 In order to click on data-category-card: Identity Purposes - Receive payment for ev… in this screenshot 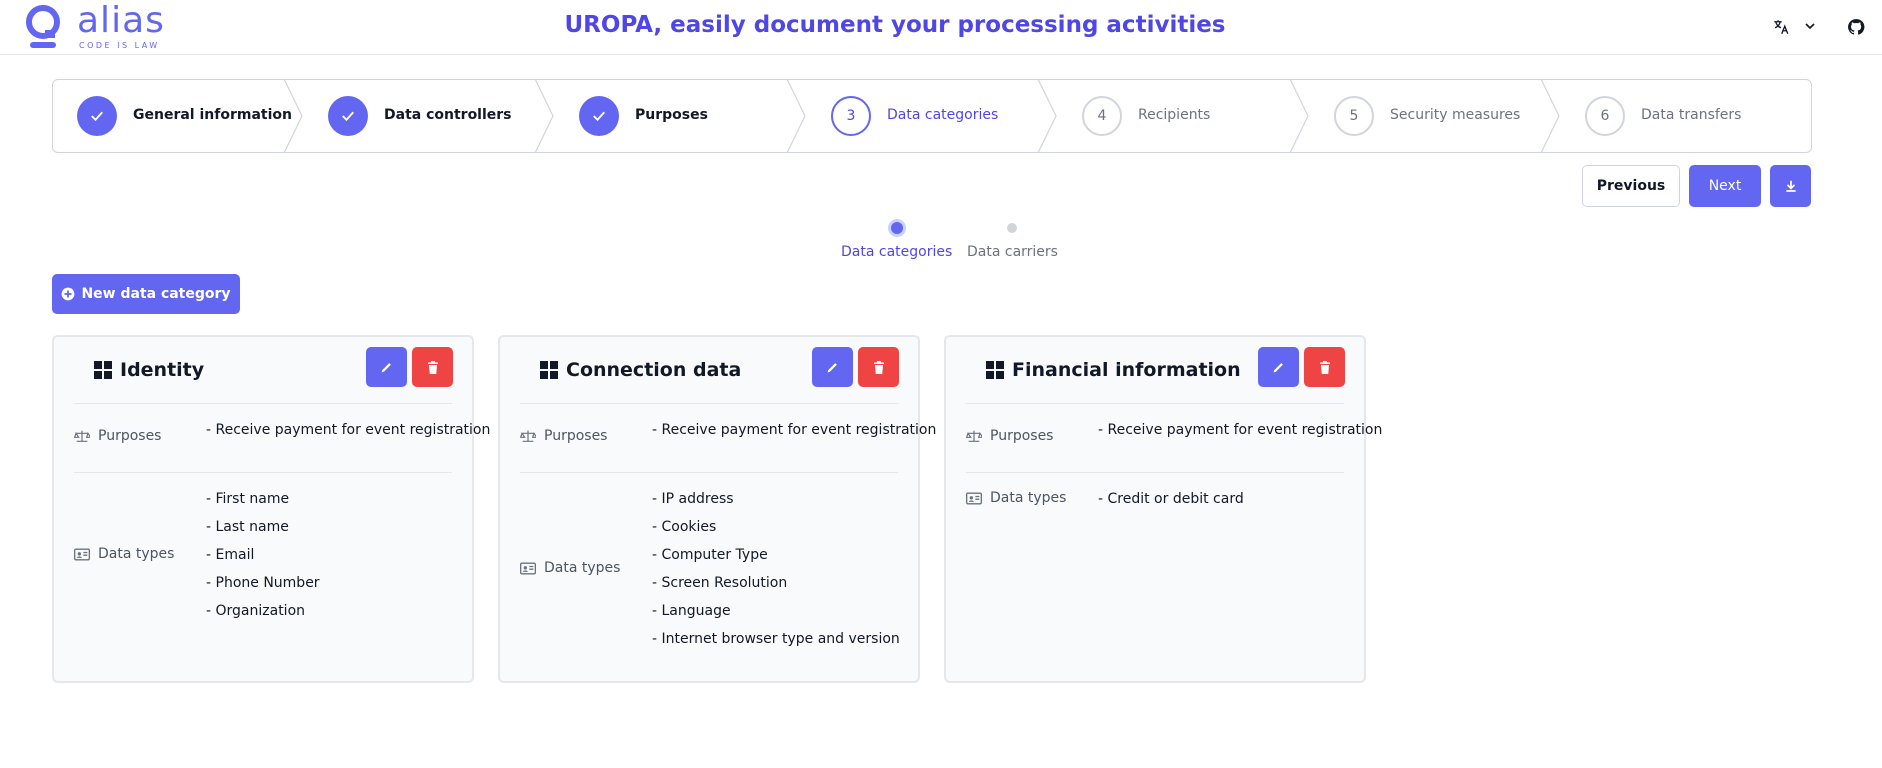, I will do `click(271, 509)`.